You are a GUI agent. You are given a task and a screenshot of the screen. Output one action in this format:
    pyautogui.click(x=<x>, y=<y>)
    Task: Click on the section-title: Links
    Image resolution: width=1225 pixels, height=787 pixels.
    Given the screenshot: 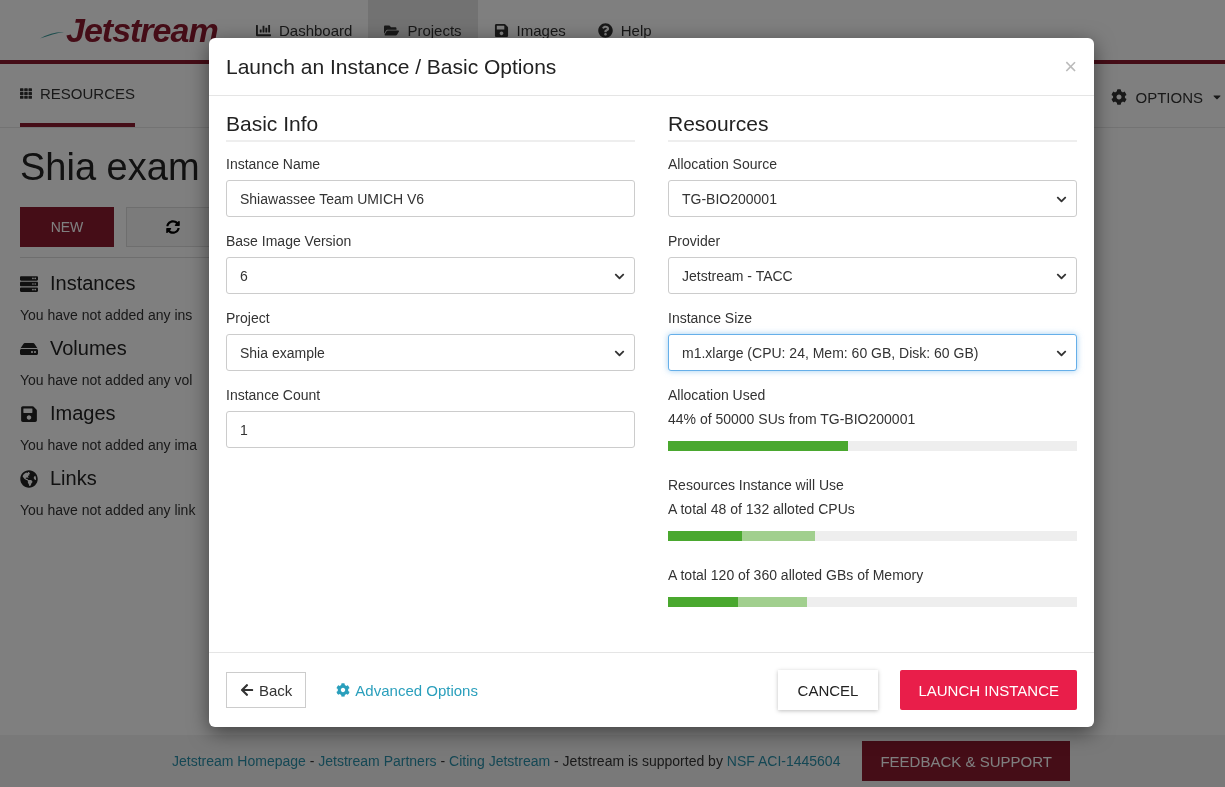 What is the action you would take?
    pyautogui.click(x=73, y=478)
    